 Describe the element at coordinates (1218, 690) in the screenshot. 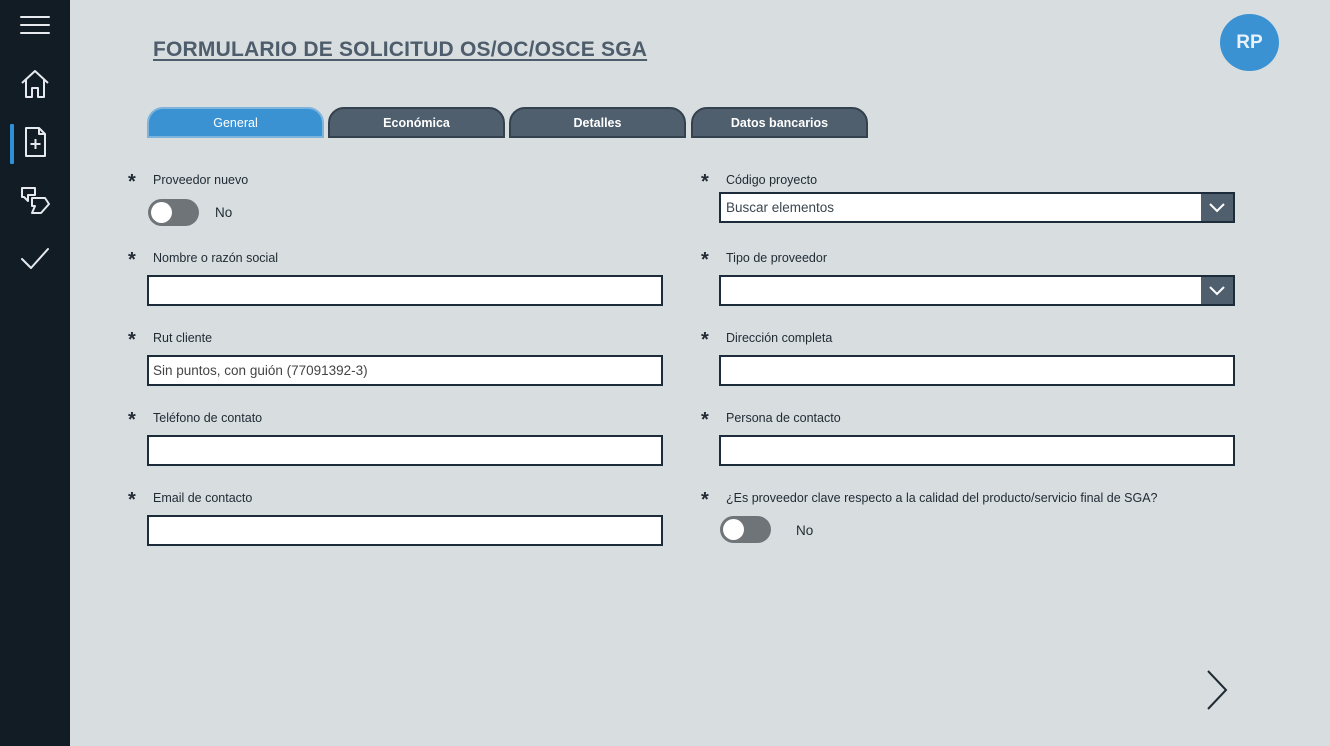

I see `next-page-button` at that location.